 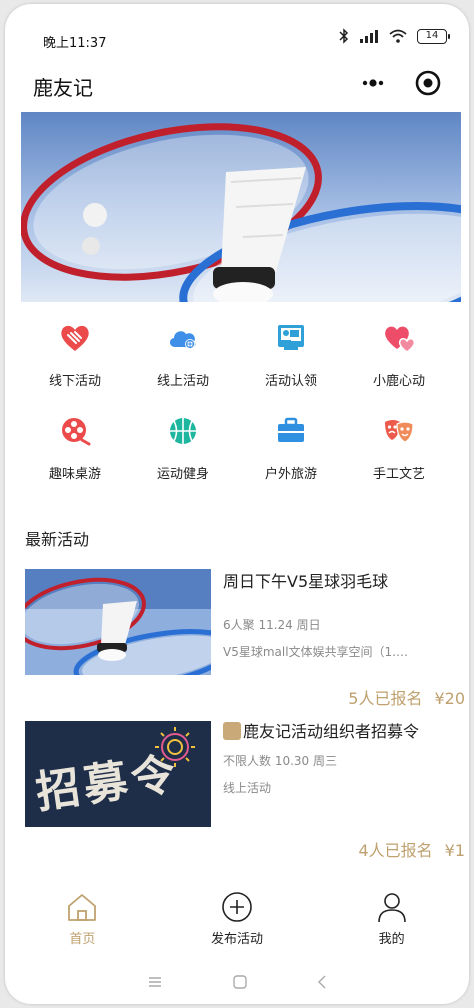 I want to click on tab-bar: 首页 发布活动 我的, so click(x=237, y=920).